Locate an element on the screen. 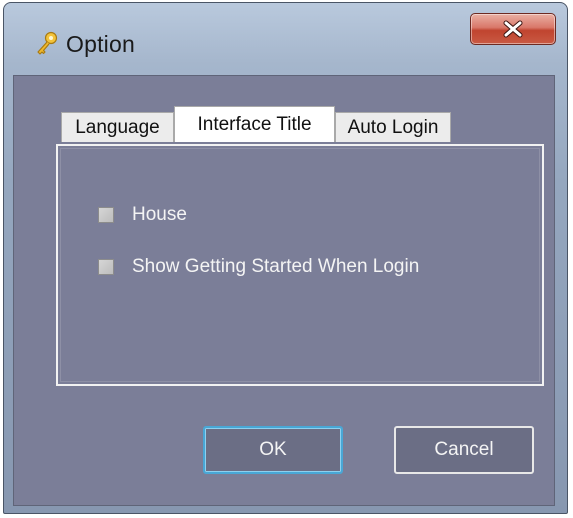  ok-button-label: OK is located at coordinates (273, 449).